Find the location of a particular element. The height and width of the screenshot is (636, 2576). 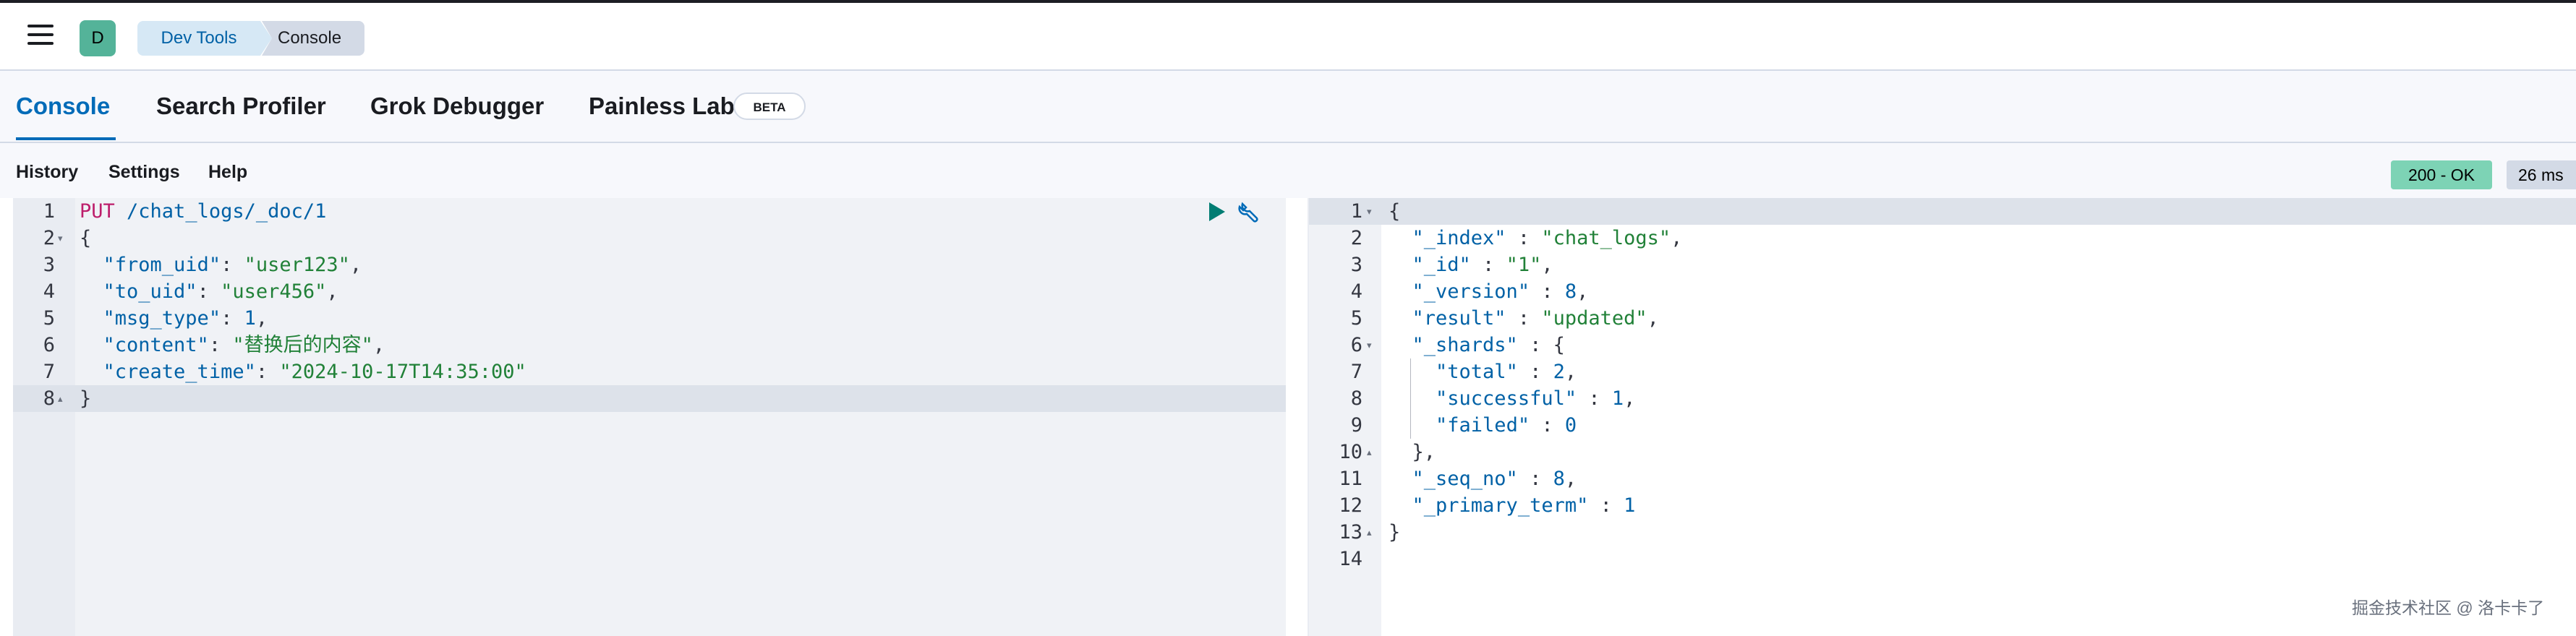

response-line-text: "_version" : 8, is located at coordinates (1489, 291).